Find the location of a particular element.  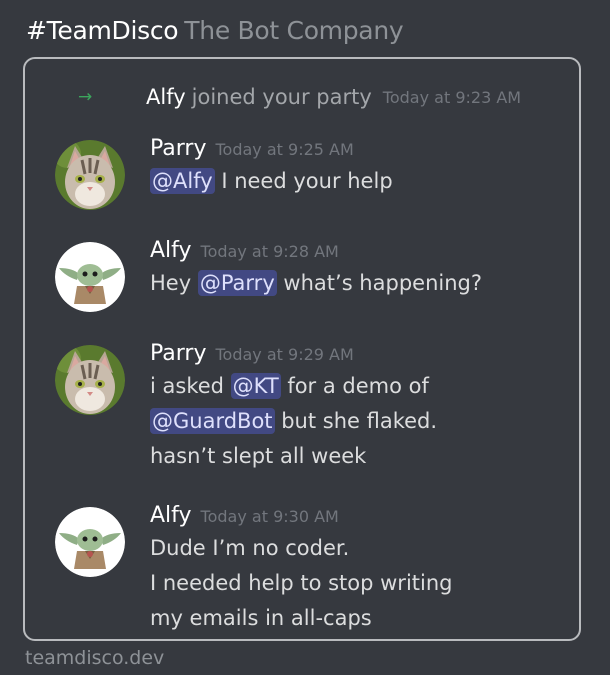

join-timestamp: Today at 9:23 AM is located at coordinates (452, 97).